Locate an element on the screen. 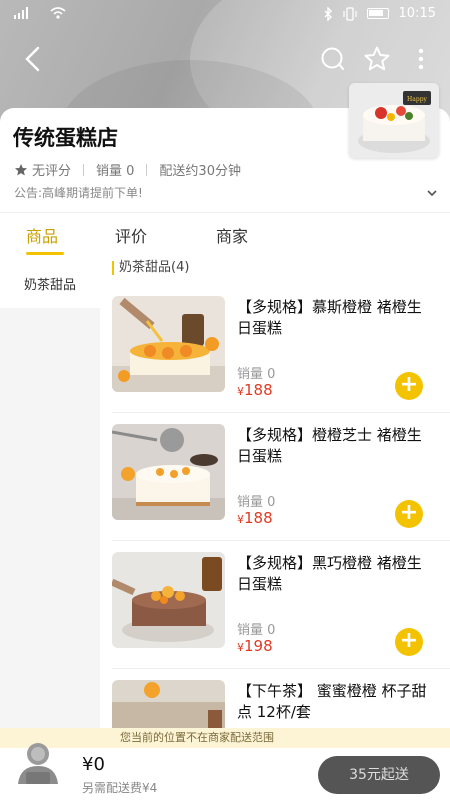 The height and width of the screenshot is (800, 450). status-bar: 10:15 is located at coordinates (225, 15).